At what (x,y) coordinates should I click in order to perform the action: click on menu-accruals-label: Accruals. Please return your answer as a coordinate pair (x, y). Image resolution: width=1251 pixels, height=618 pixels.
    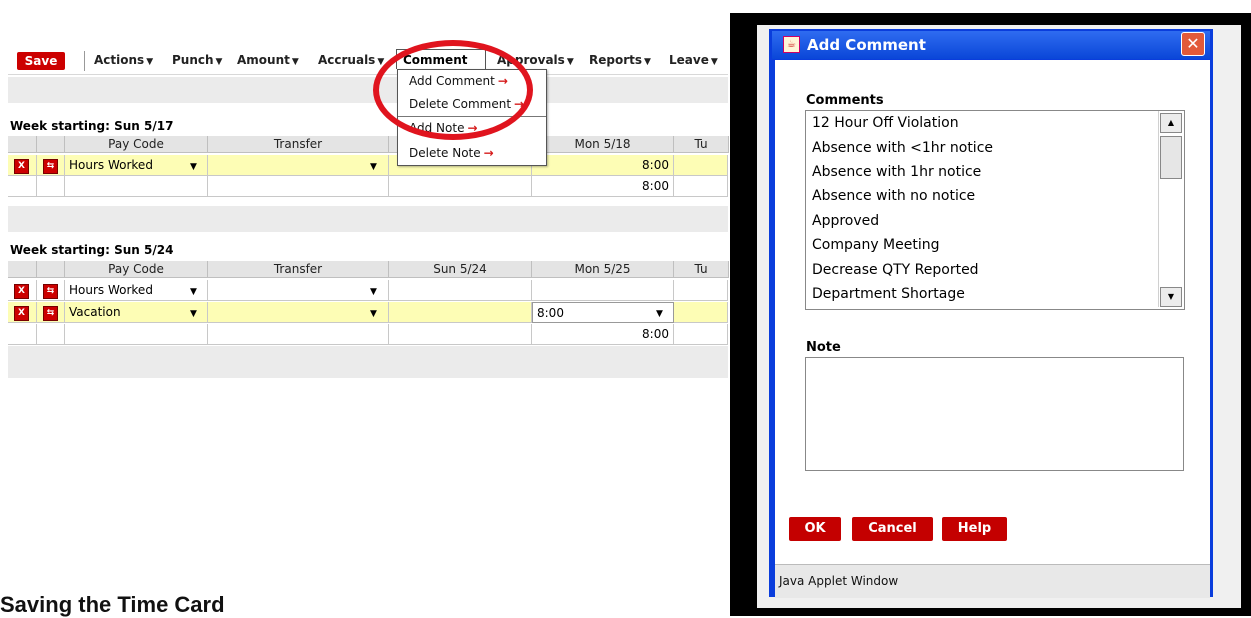
    Looking at the image, I should click on (347, 60).